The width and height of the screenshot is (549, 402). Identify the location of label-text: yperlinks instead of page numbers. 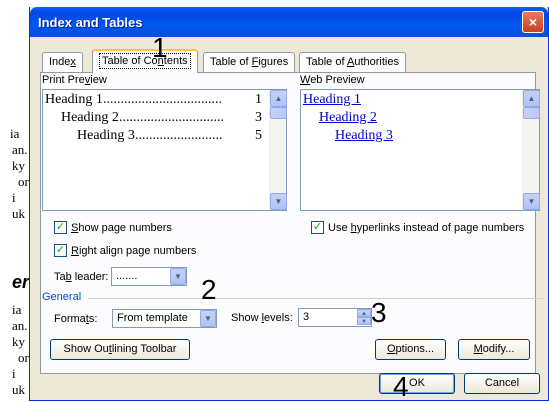
(440, 228).